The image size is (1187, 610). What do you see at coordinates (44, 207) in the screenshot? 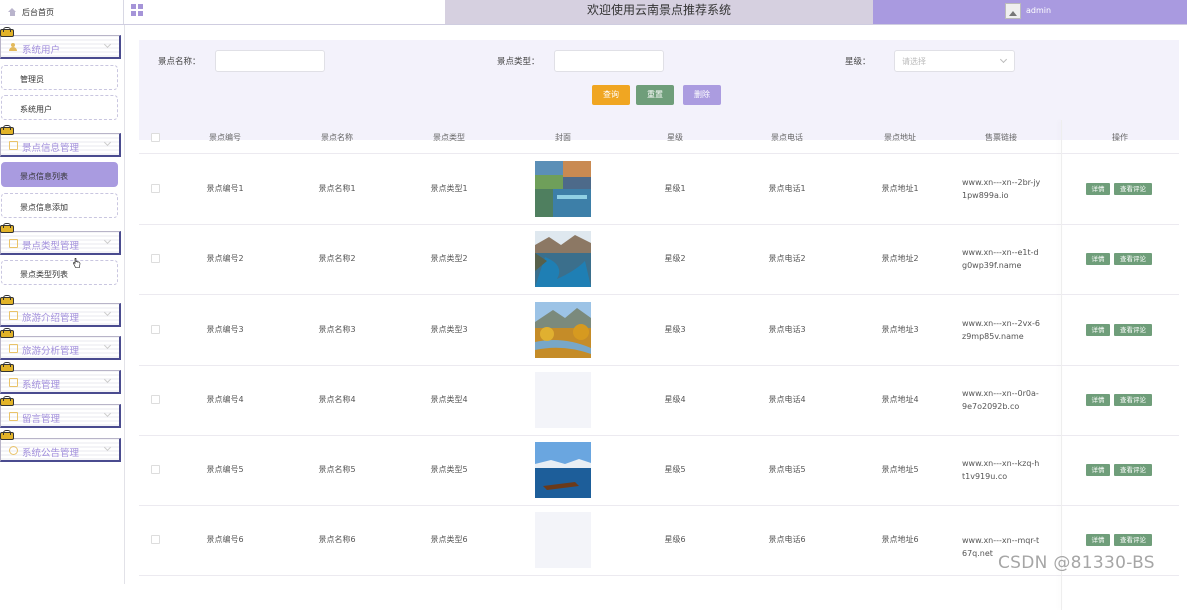
I see `sidebar-item-label: 景点信息添加` at bounding box center [44, 207].